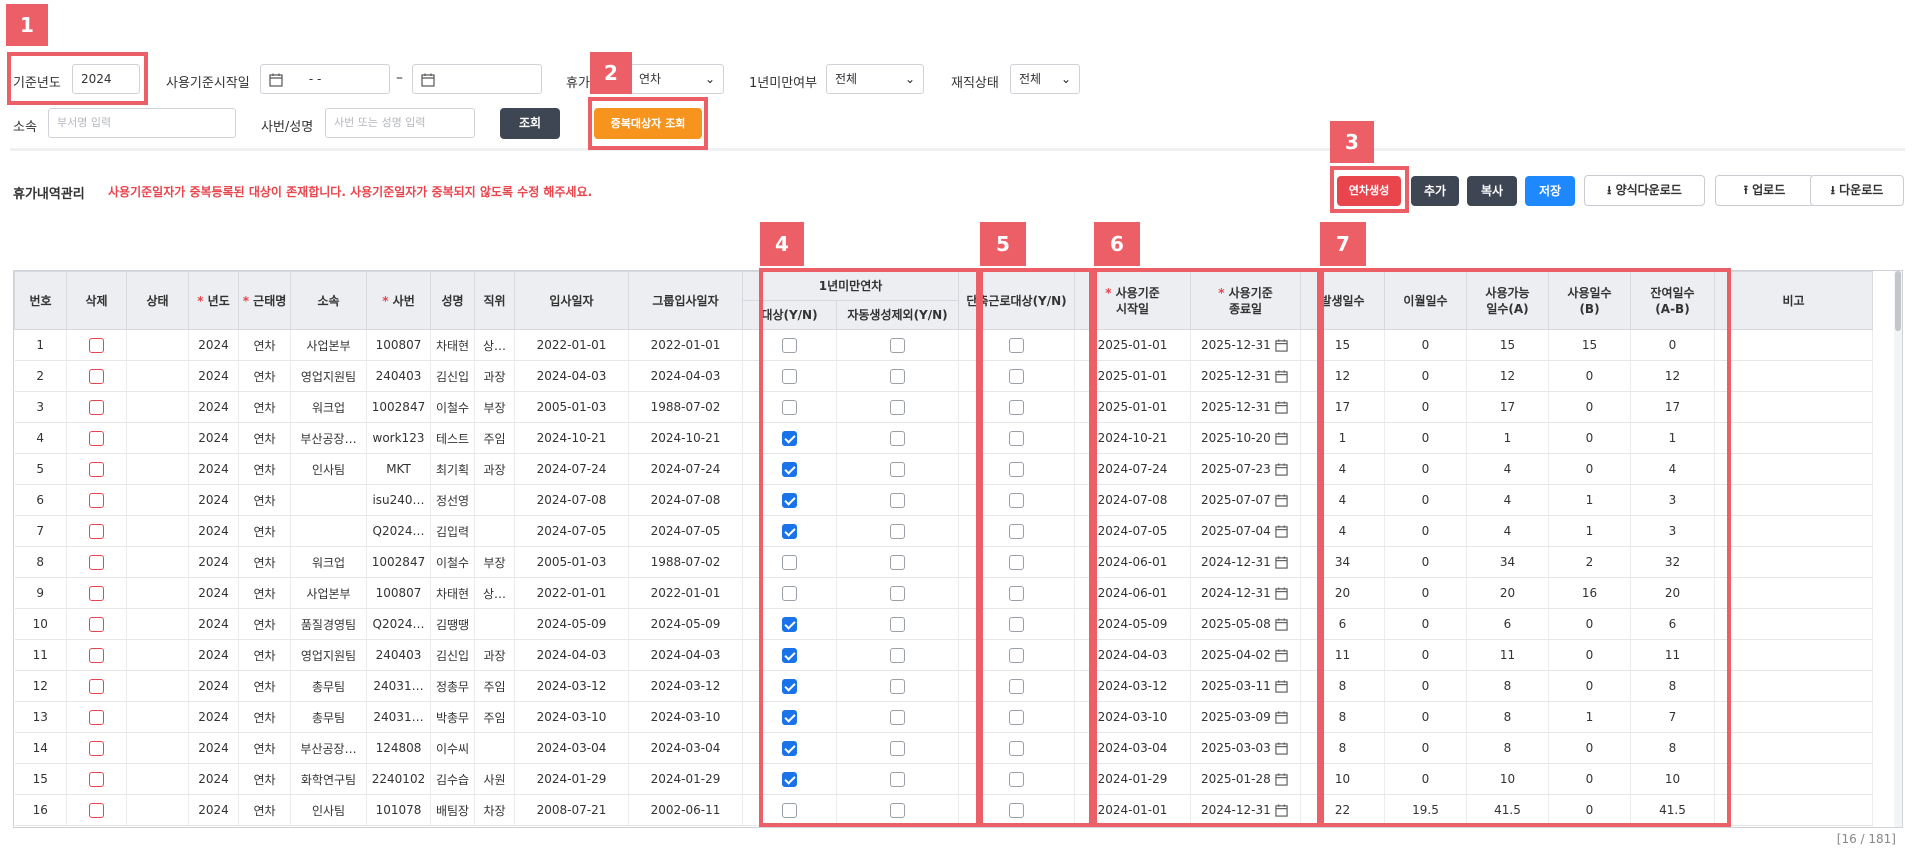  What do you see at coordinates (157, 300) in the screenshot?
I see `header-status: 상태` at bounding box center [157, 300].